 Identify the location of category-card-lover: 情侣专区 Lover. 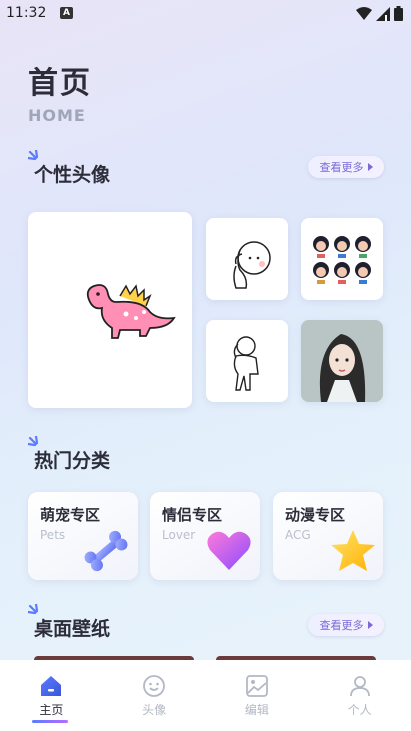
(205, 536).